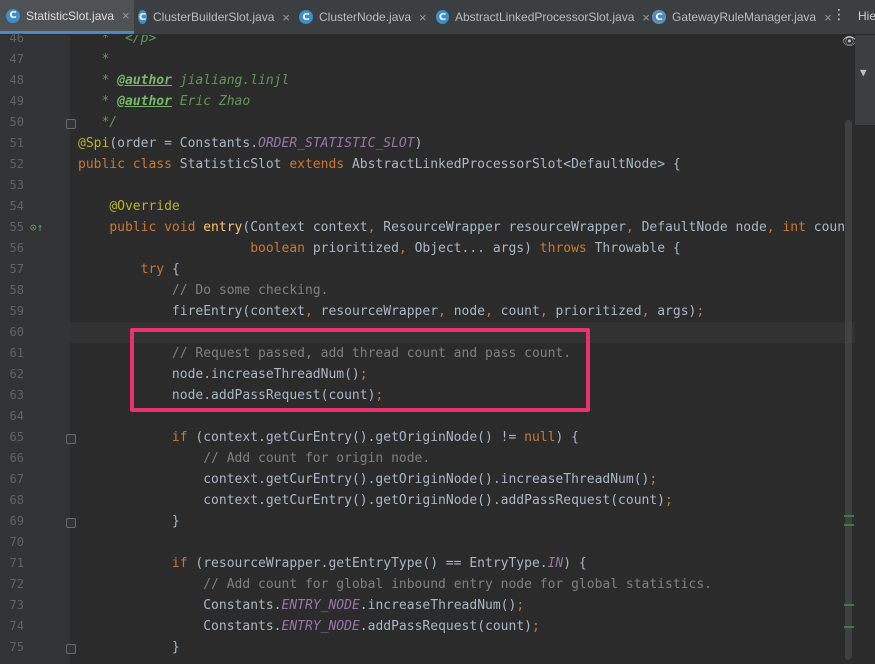 The width and height of the screenshot is (875, 664). Describe the element at coordinates (744, 17) in the screenshot. I see `tab-label: GatewayRuleManager.java` at that location.